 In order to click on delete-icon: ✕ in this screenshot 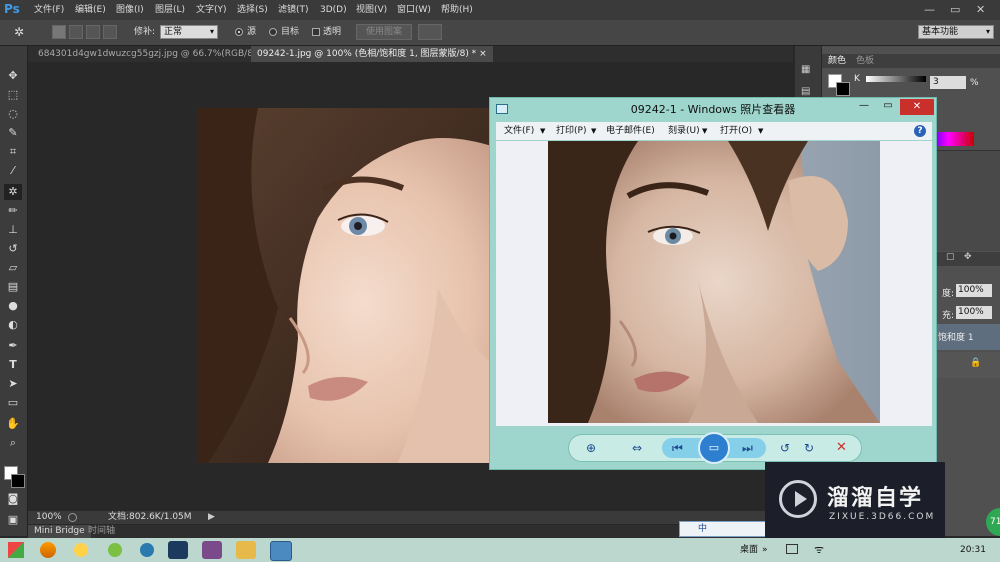, I will do `click(841, 447)`.